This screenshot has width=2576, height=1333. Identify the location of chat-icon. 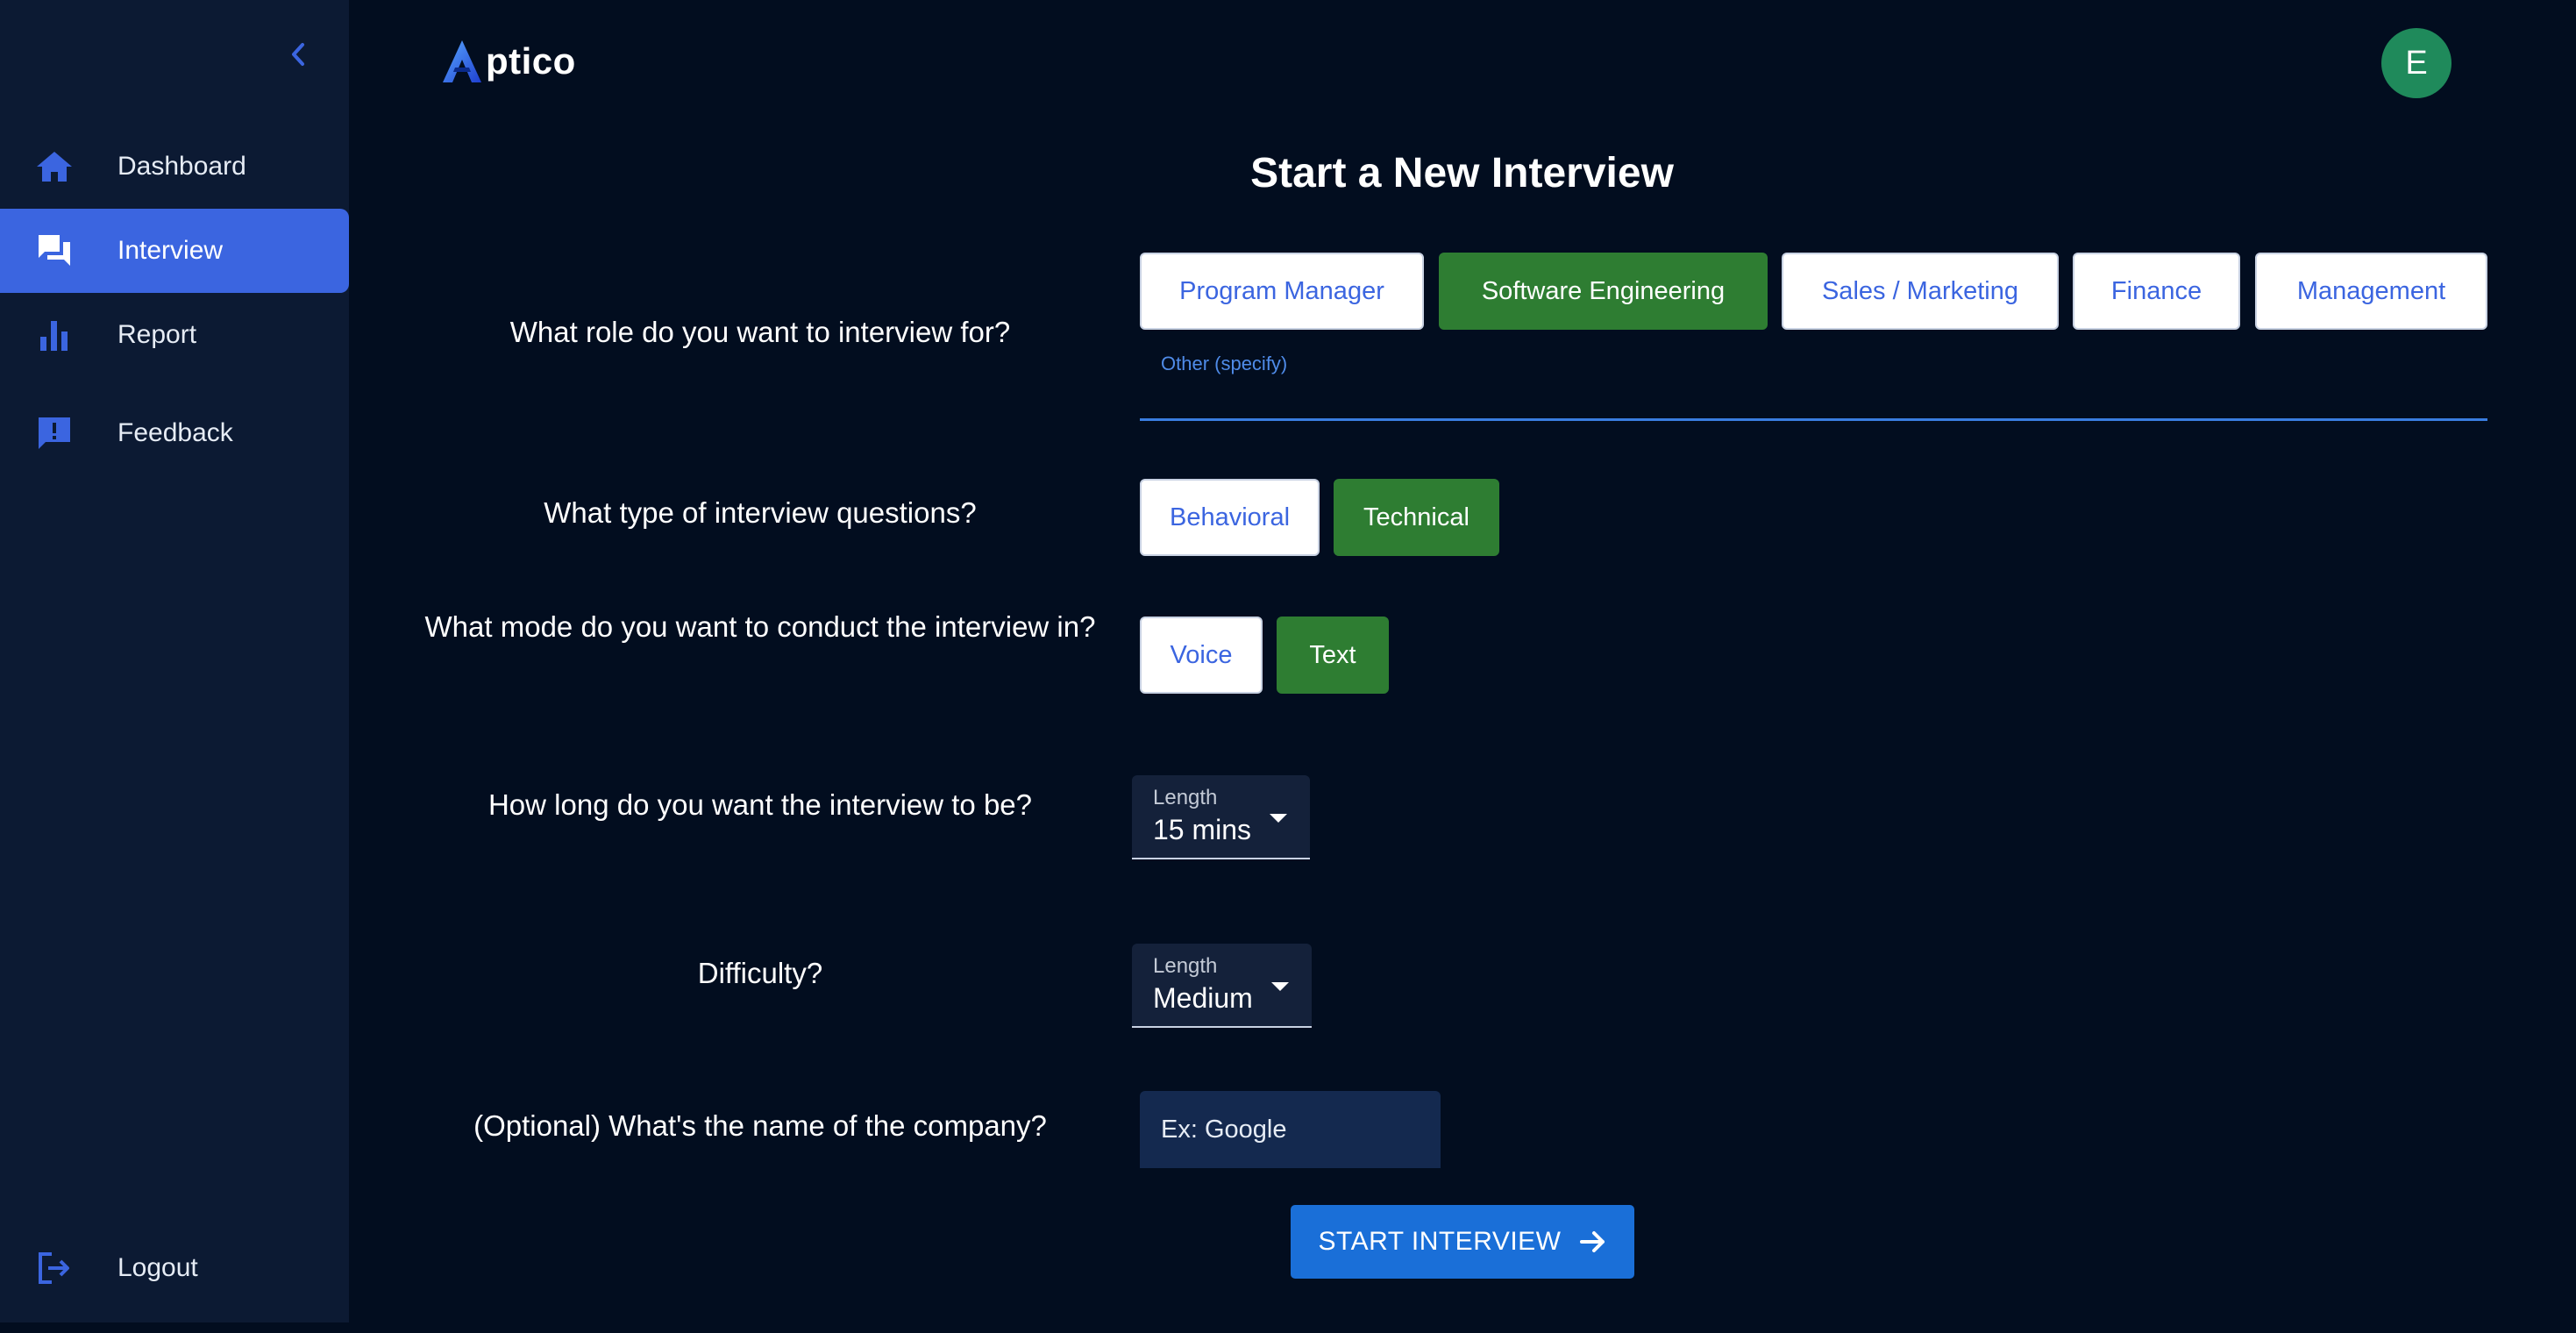
(54, 251).